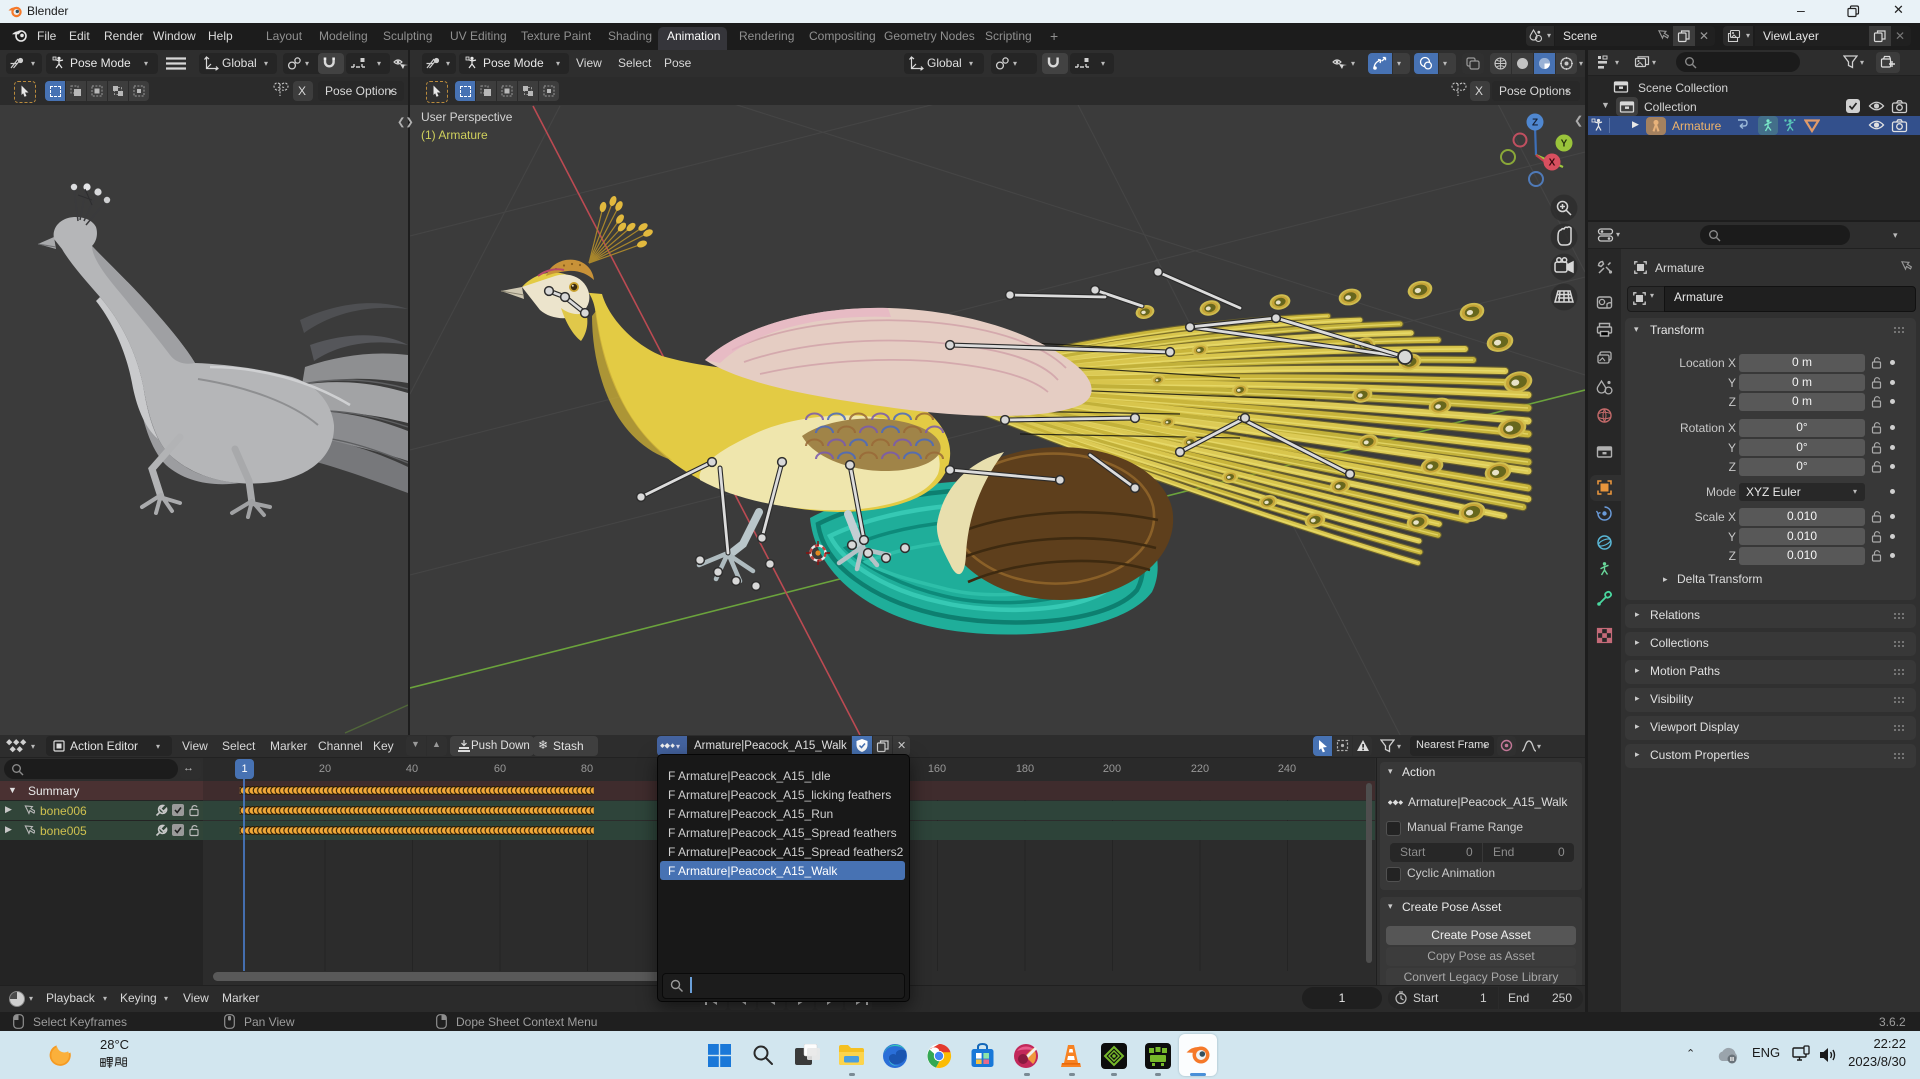  I want to click on svg-text: 220, so click(1200, 769).